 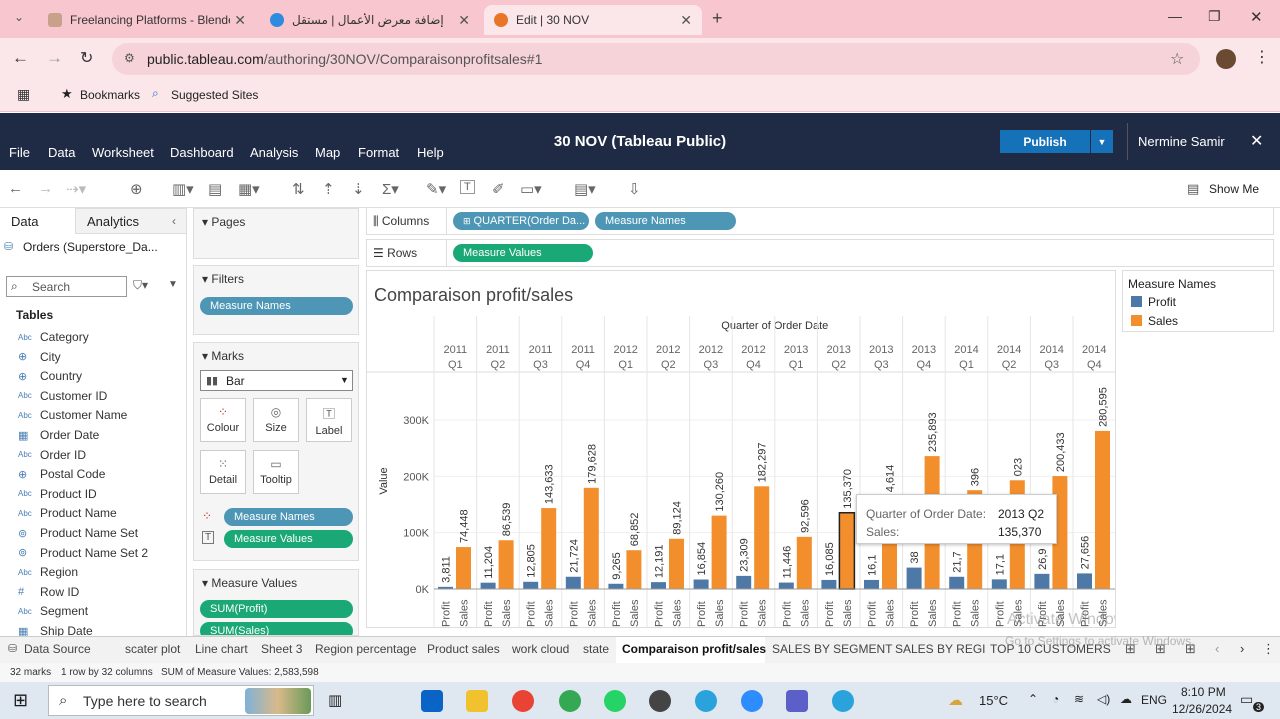 I want to click on field-item: ⊚ Product Name Set, so click(x=78, y=533).